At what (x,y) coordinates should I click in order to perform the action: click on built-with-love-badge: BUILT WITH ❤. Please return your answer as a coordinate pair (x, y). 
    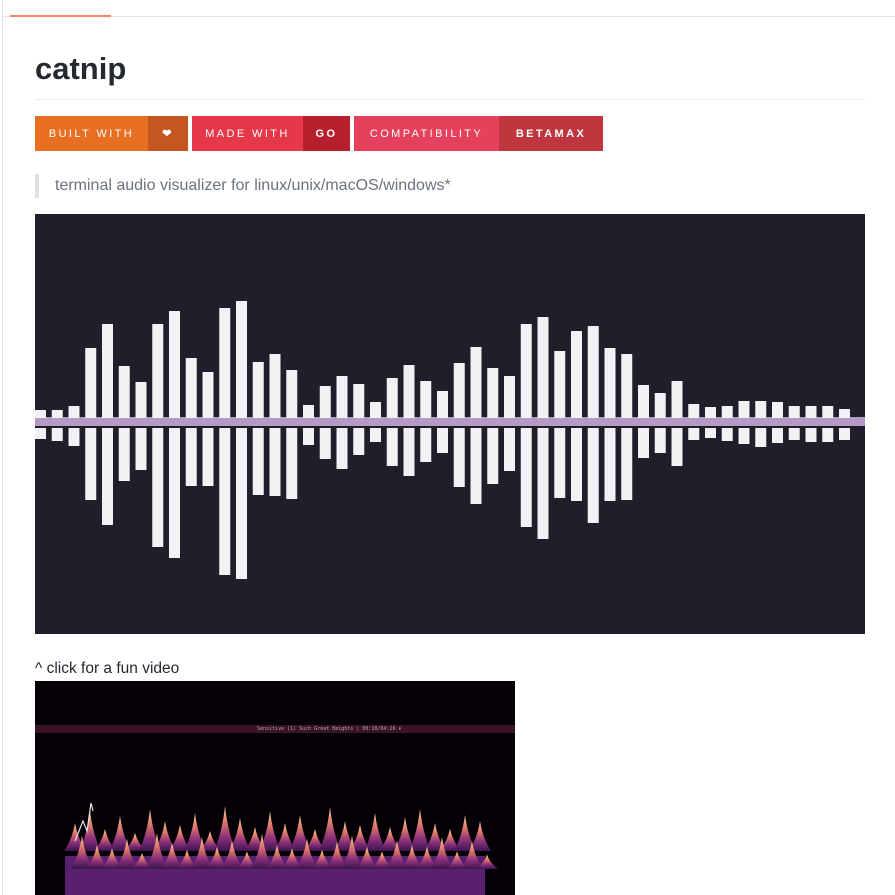
    Looking at the image, I should click on (111, 133).